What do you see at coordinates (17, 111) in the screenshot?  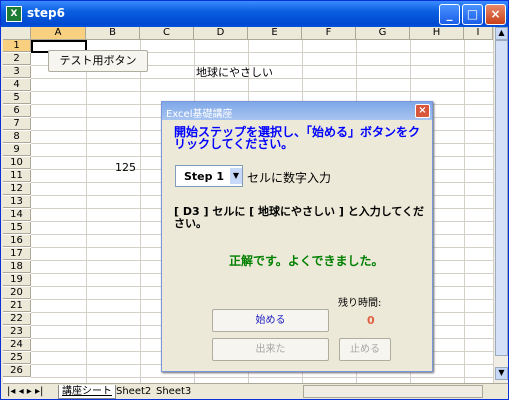 I see `row-header: 6` at bounding box center [17, 111].